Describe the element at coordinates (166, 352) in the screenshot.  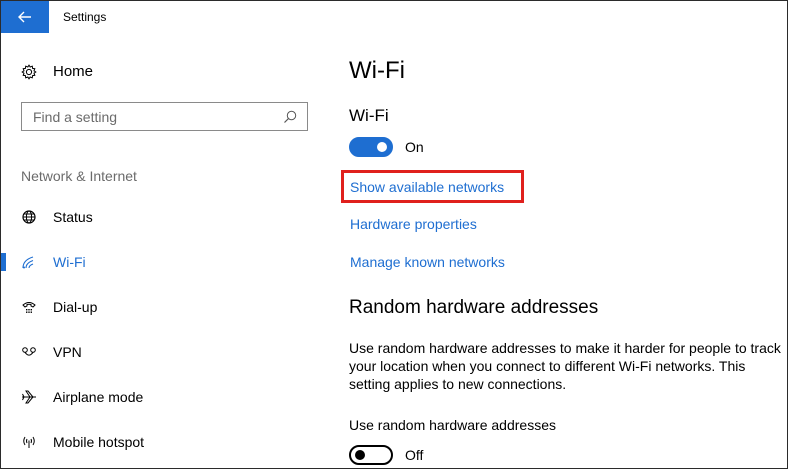
I see `sidebar-item-vpn: VPN` at that location.